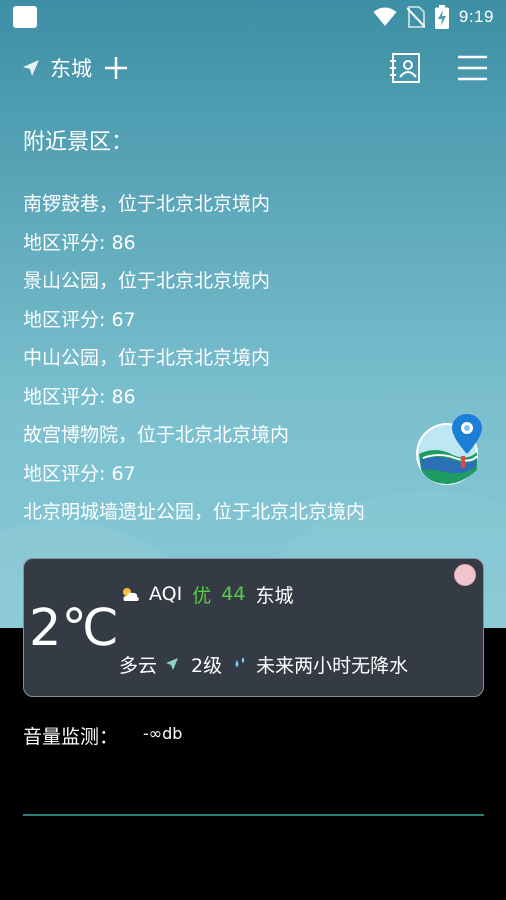 The width and height of the screenshot is (506, 900). I want to click on weather-city: 东城, so click(274, 595).